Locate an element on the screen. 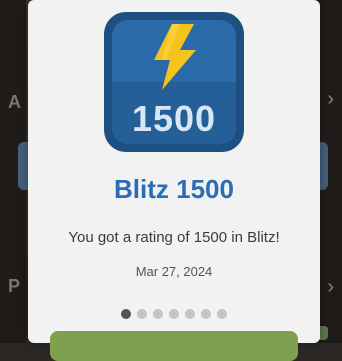 This screenshot has width=342, height=361. badge-number: 1500 is located at coordinates (174, 118).